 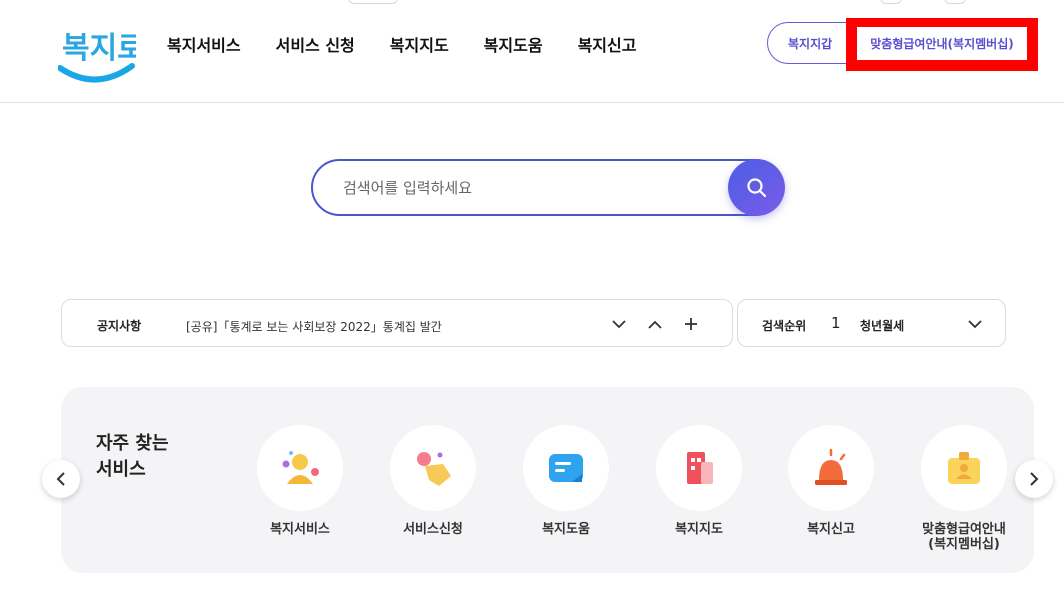 I want to click on service-label: 복지도움, so click(x=566, y=529).